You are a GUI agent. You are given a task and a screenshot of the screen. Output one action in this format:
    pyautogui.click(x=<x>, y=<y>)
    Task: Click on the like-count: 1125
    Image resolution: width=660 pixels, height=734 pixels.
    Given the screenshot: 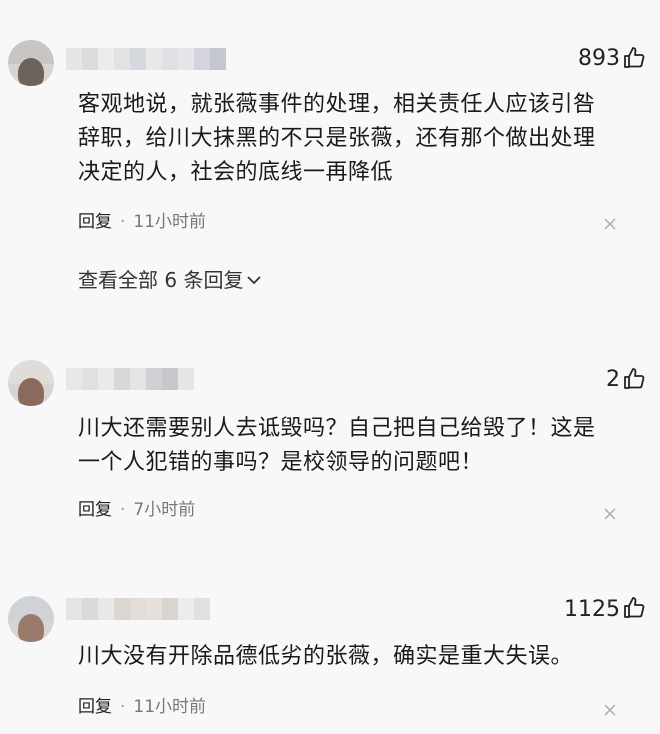 What is the action you would take?
    pyautogui.click(x=592, y=609)
    